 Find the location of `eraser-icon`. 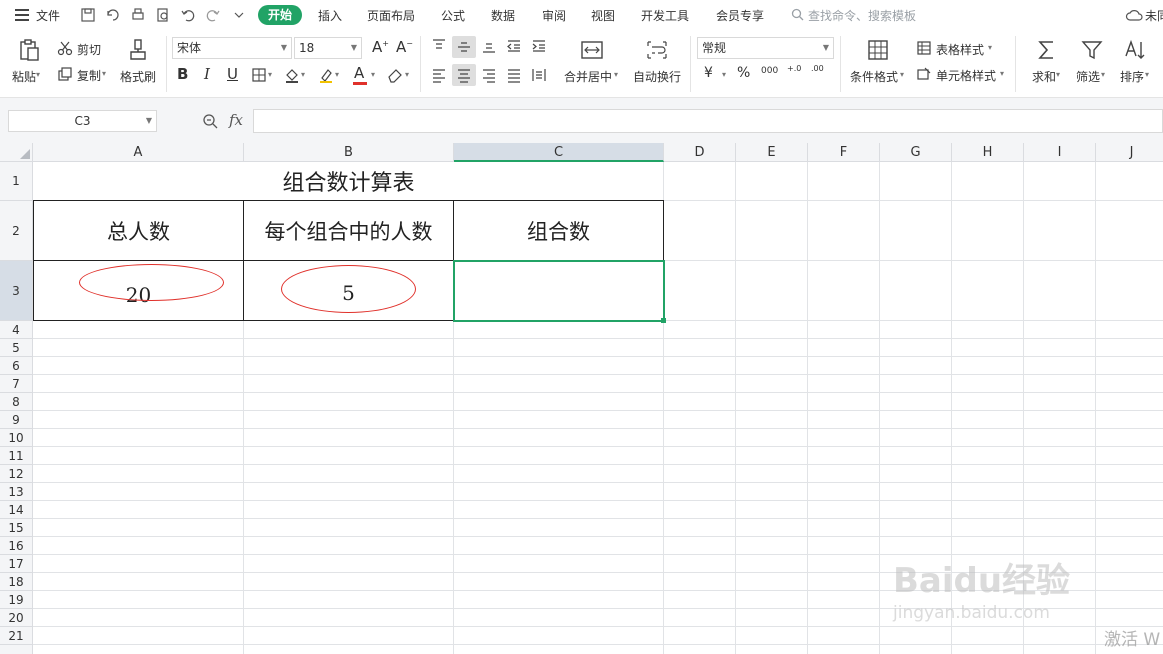

eraser-icon is located at coordinates (395, 75).